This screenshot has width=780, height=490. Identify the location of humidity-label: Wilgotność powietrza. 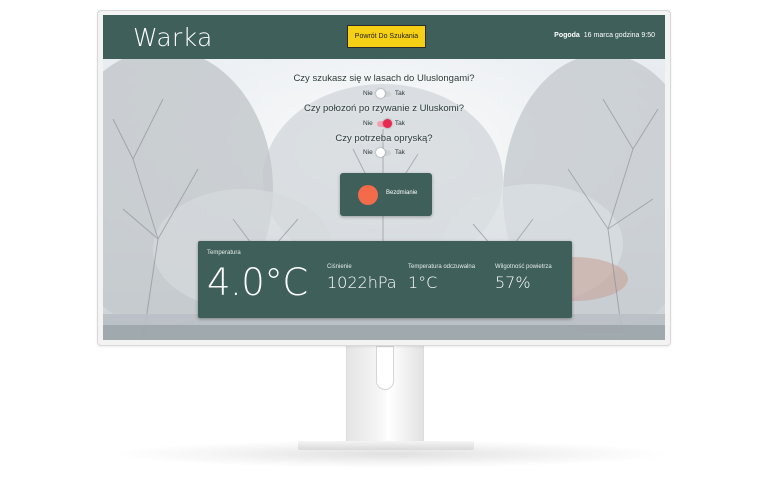
(523, 267).